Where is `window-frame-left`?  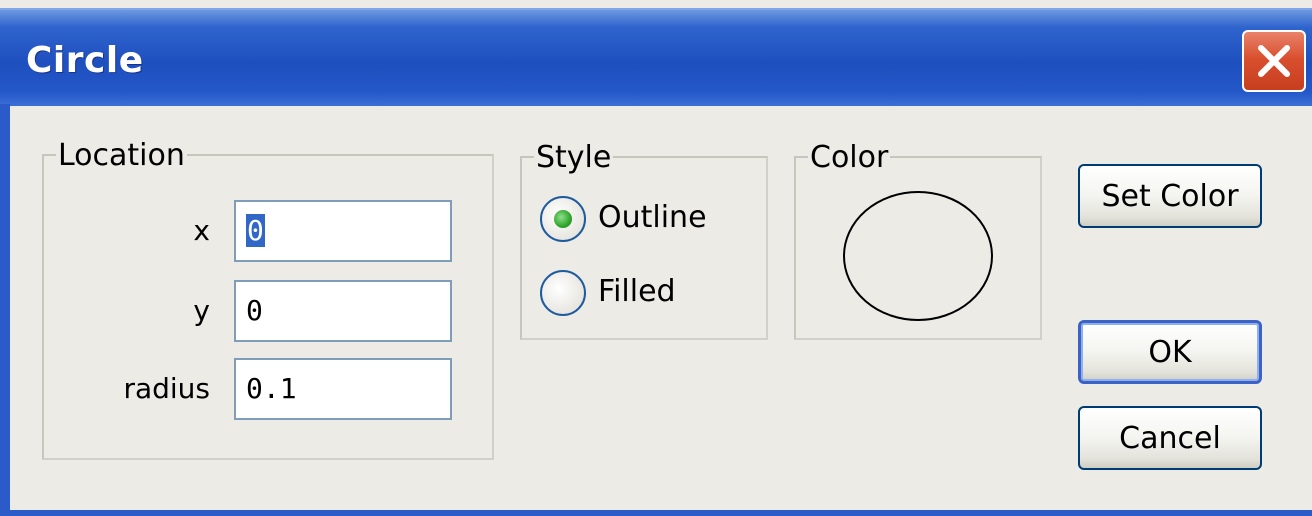
window-frame-left is located at coordinates (5, 310).